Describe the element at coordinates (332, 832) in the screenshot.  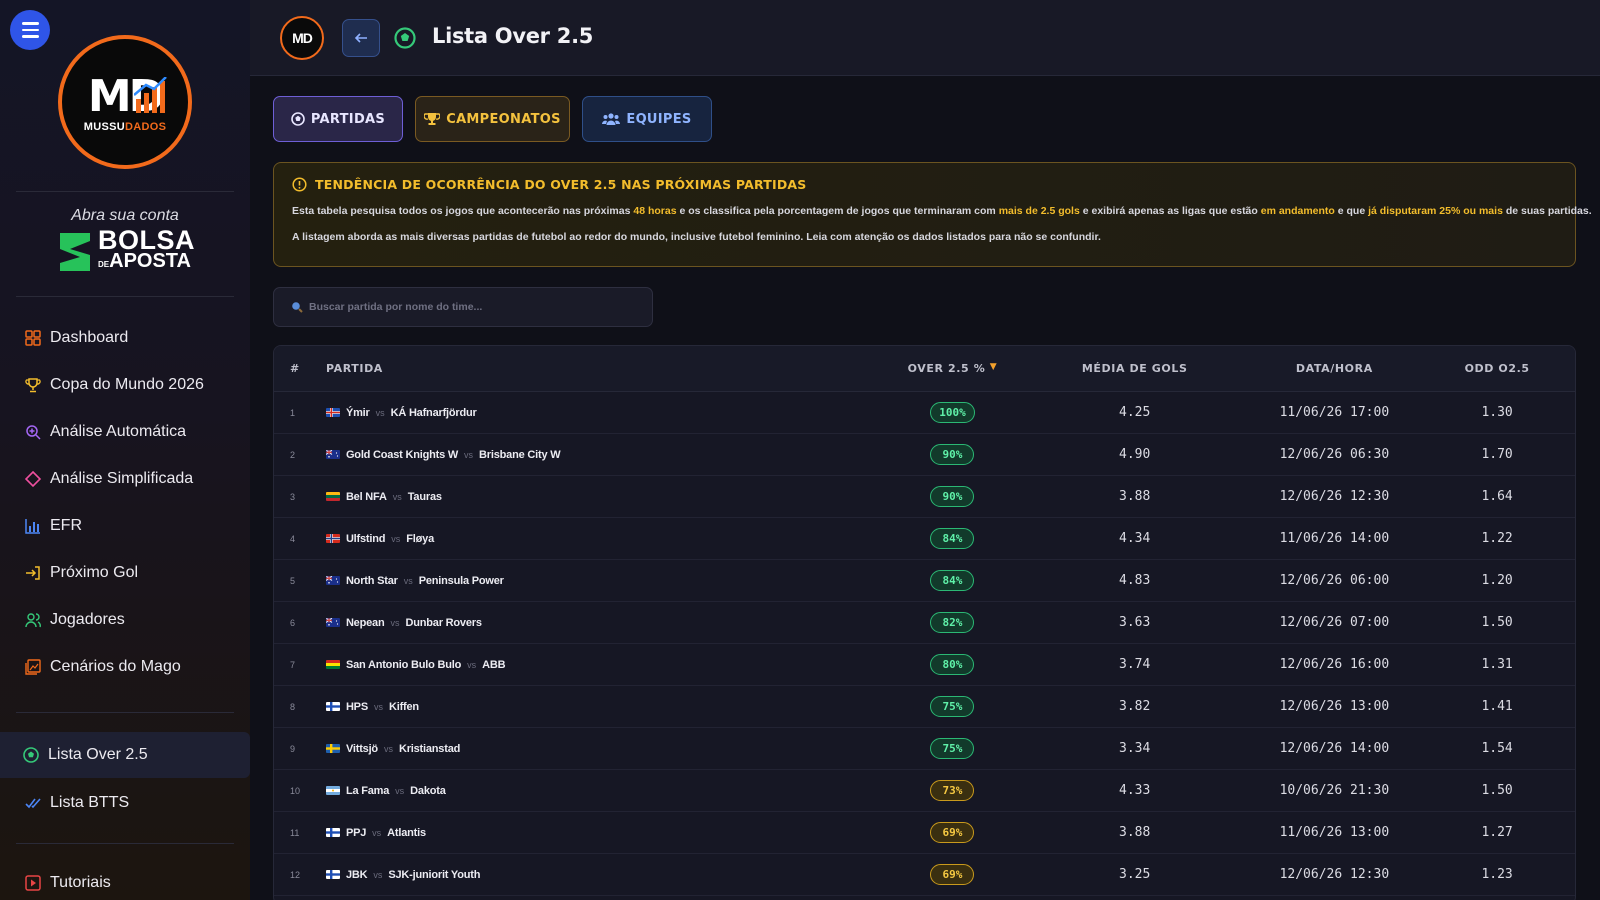
I see `flag-finland-icon` at that location.